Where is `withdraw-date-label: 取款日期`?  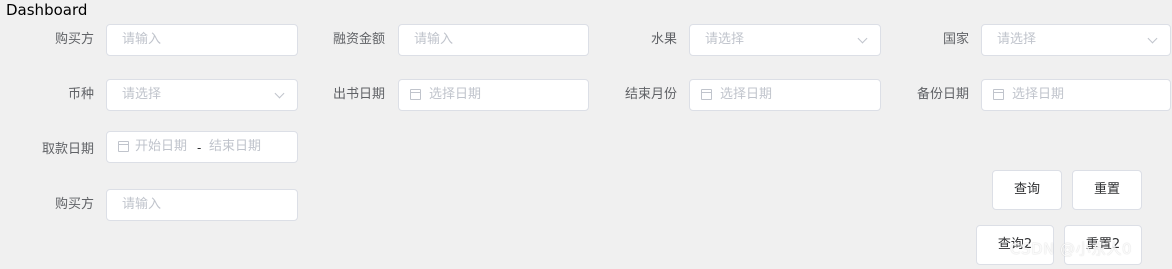 withdraw-date-label: 取款日期 is located at coordinates (67, 149).